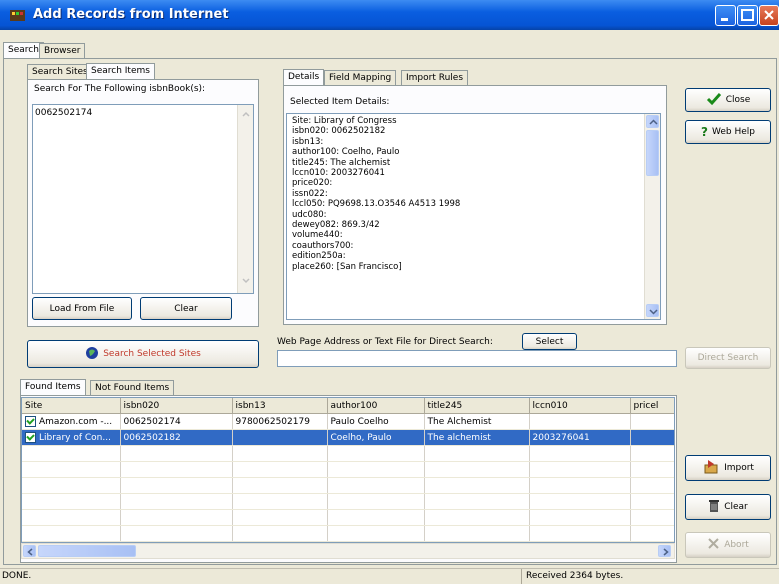 Image resolution: width=779 pixels, height=584 pixels. What do you see at coordinates (651, 576) in the screenshot?
I see `status-right-pane: Received 2364 bytes.` at bounding box center [651, 576].